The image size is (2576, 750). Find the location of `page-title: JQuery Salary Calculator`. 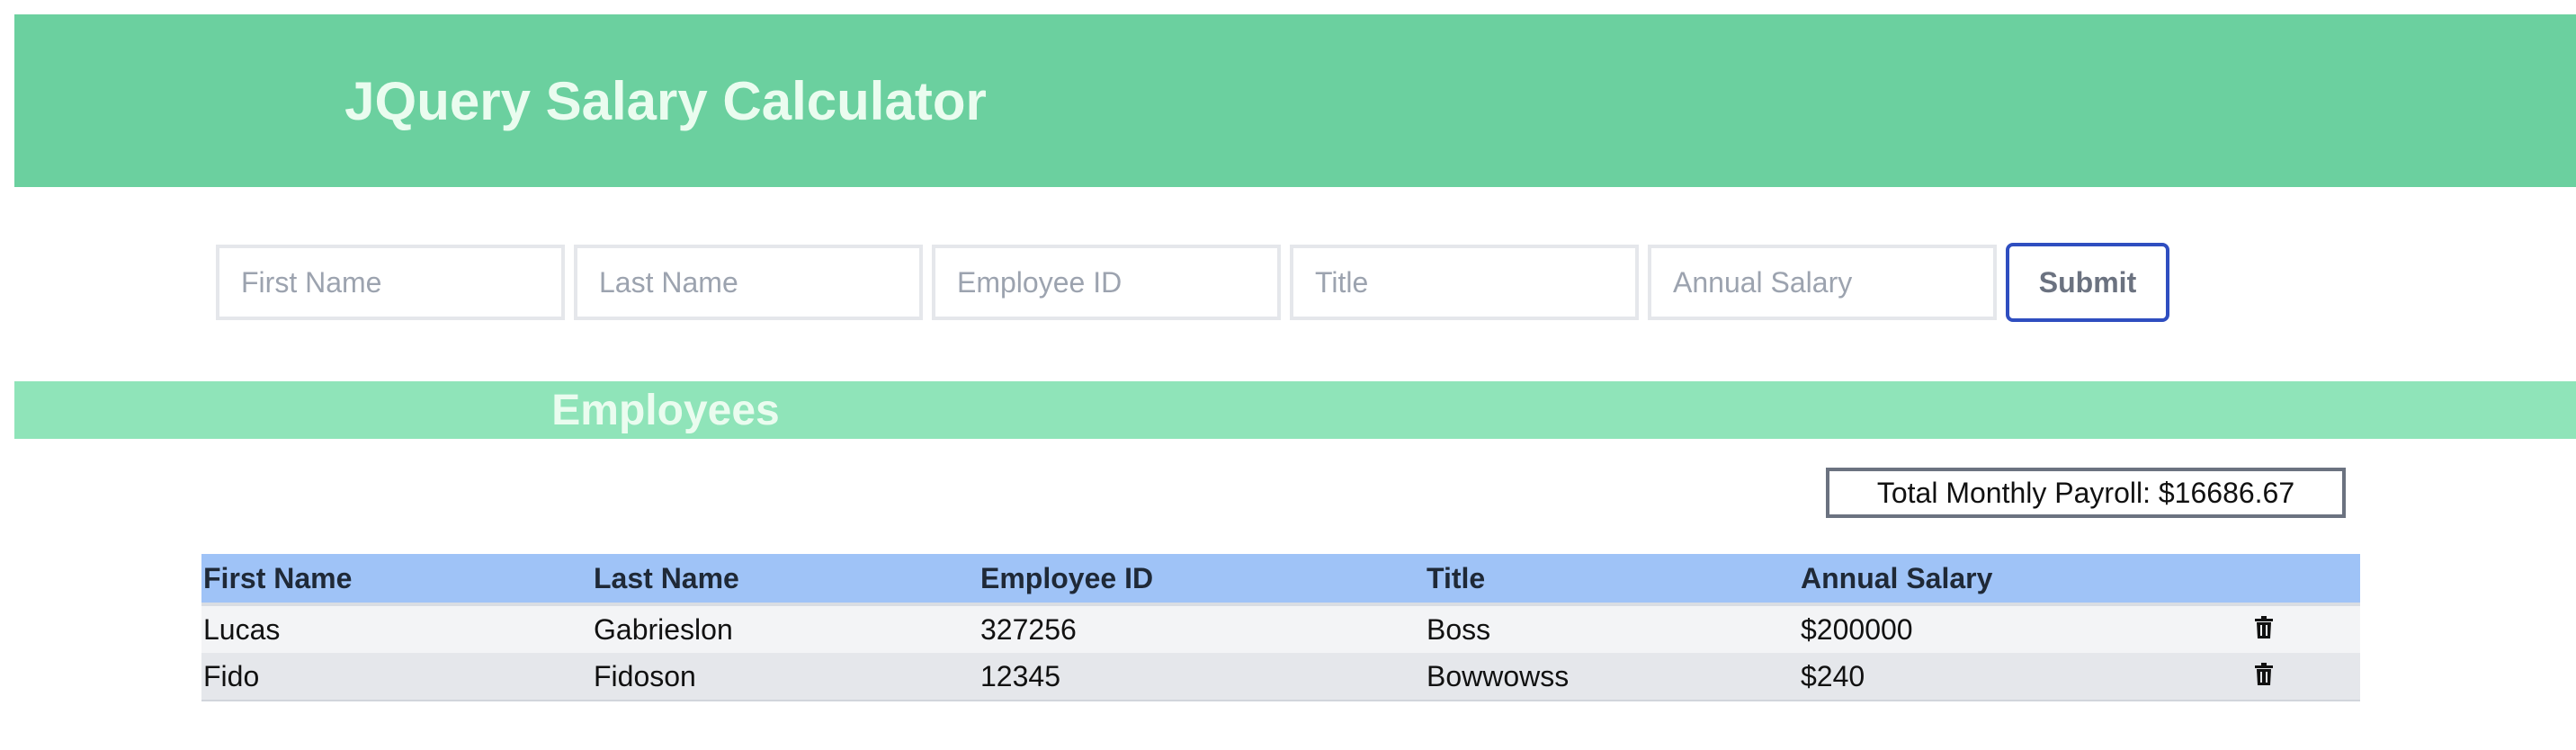

page-title: JQuery Salary Calculator is located at coordinates (665, 101).